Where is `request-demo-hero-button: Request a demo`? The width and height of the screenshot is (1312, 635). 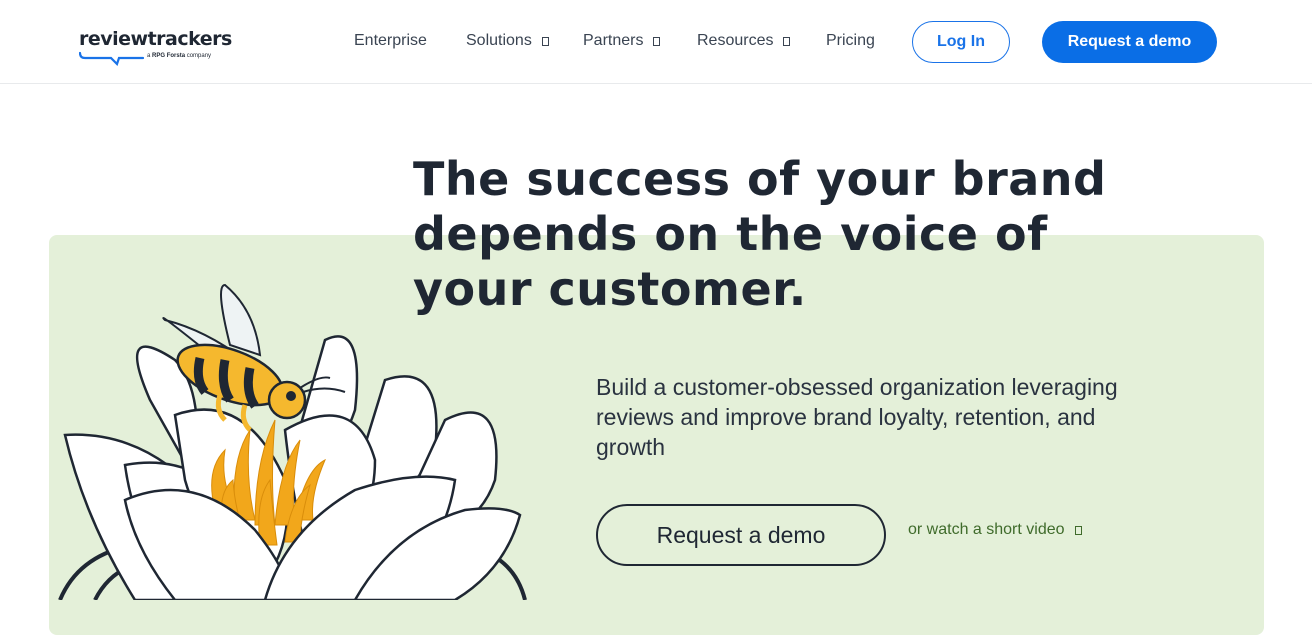 request-demo-hero-button: Request a demo is located at coordinates (741, 535).